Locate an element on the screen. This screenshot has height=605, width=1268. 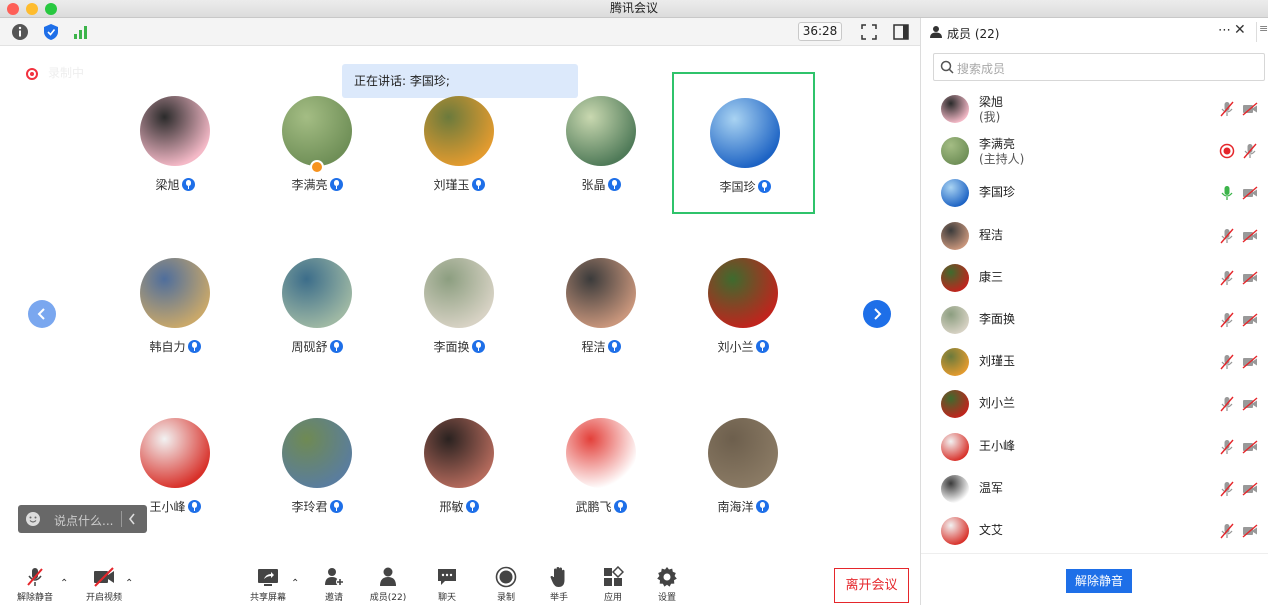
zoom-window-button is located at coordinates (51, 9).